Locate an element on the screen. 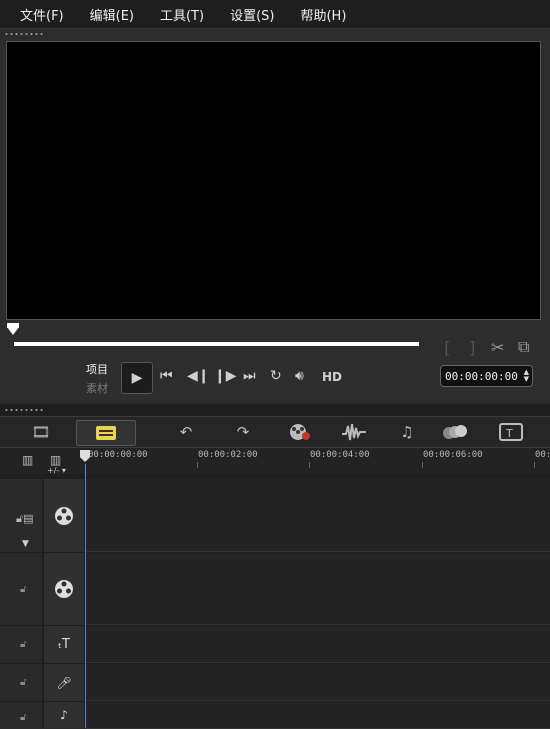  music-track-row is located at coordinates (318, 715).